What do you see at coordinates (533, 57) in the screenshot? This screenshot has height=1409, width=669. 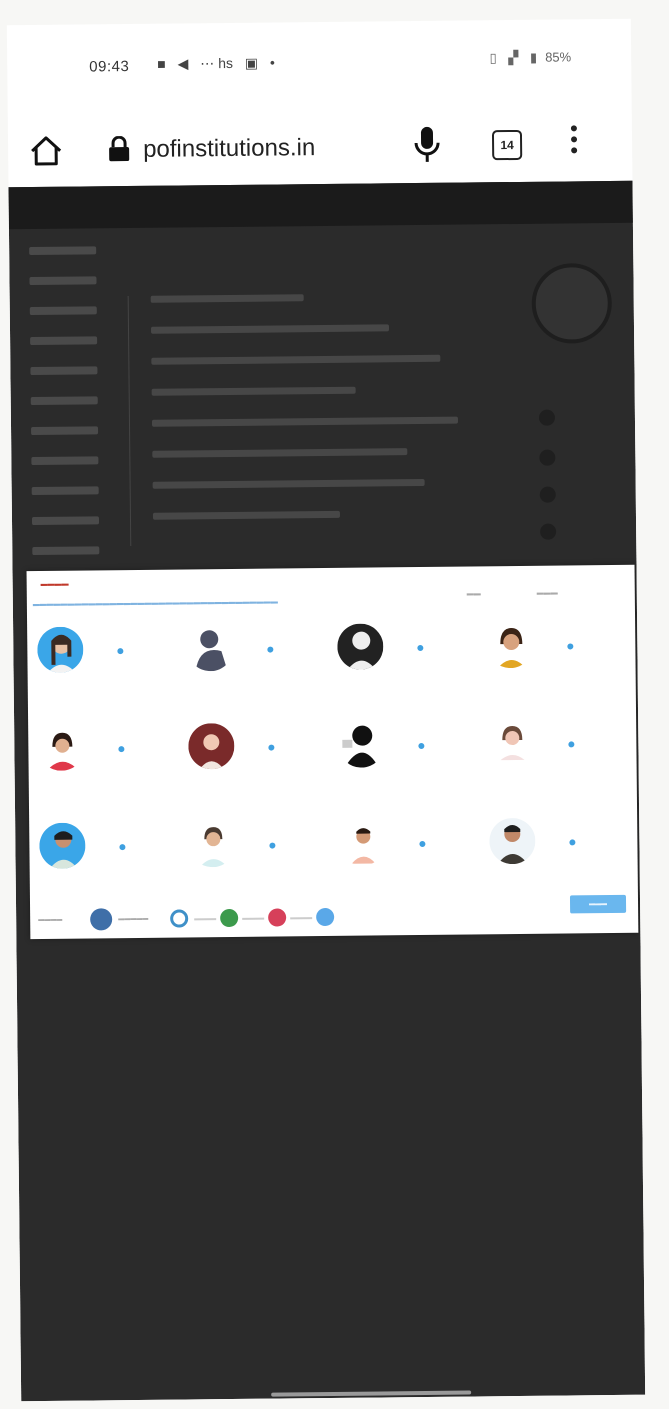 I see `battery-icon: ▮` at bounding box center [533, 57].